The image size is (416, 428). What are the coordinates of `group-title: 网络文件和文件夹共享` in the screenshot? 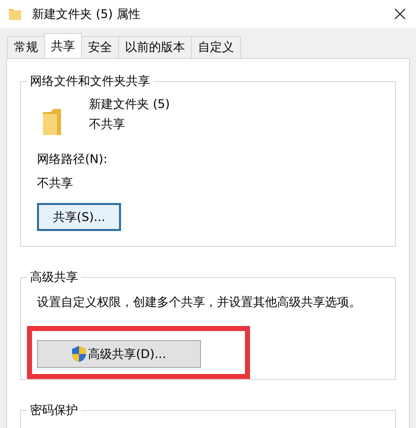 It's located at (90, 81).